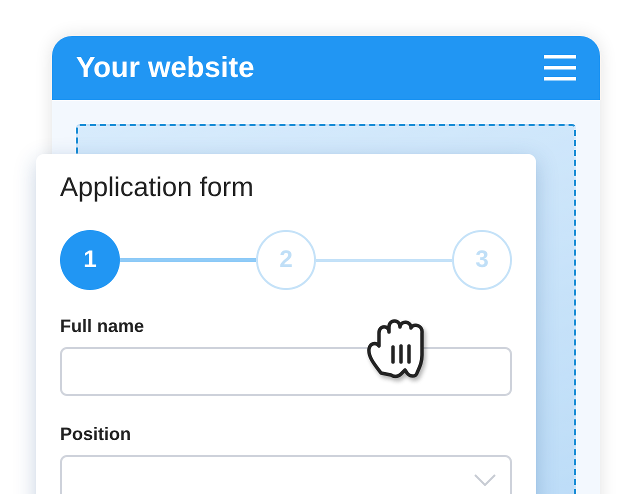  What do you see at coordinates (157, 187) in the screenshot?
I see `form-title: Application form` at bounding box center [157, 187].